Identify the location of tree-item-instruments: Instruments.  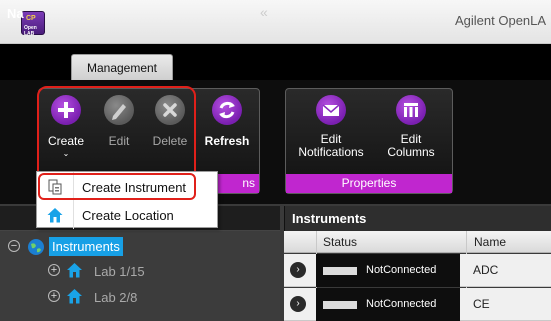
(86, 246).